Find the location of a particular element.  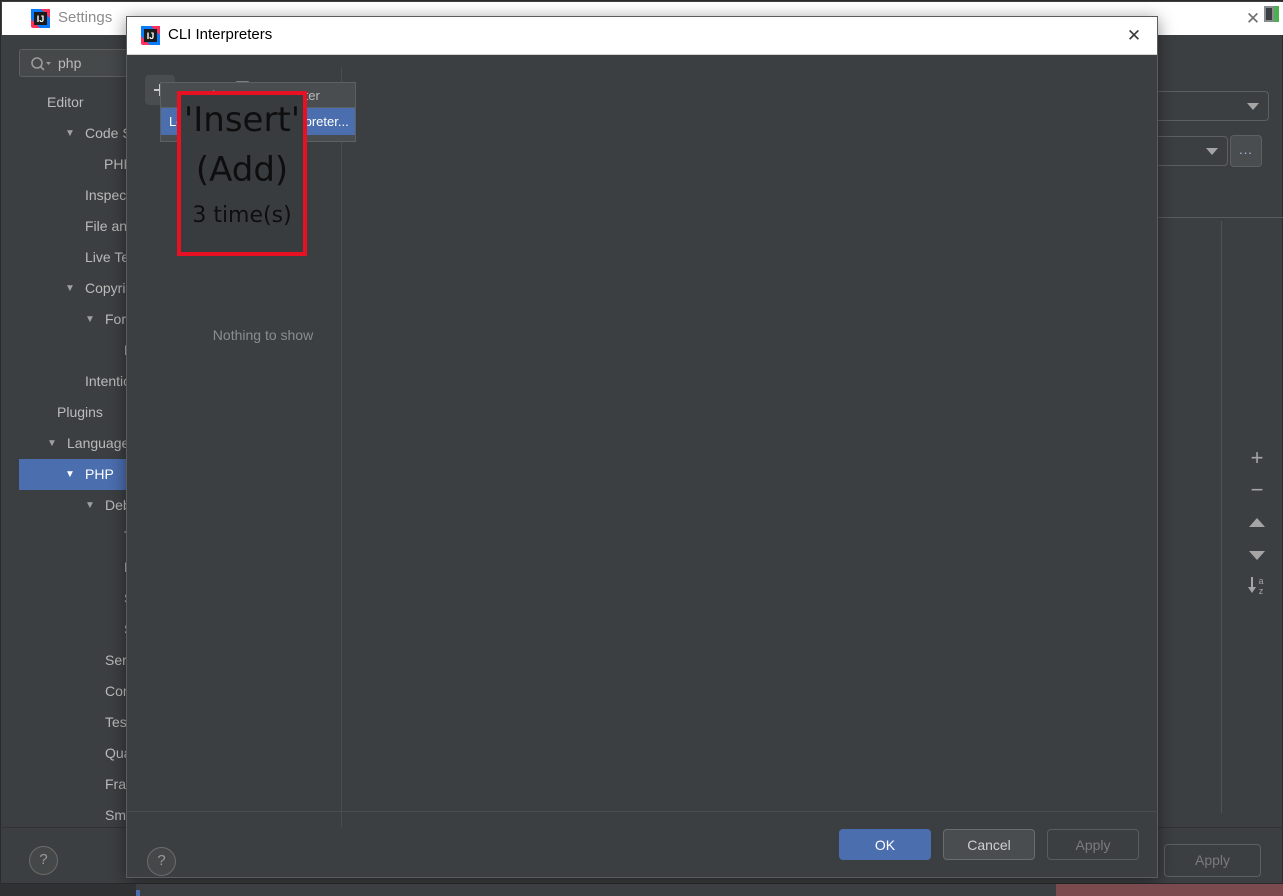

tree-item-label: Editor is located at coordinates (65, 102).